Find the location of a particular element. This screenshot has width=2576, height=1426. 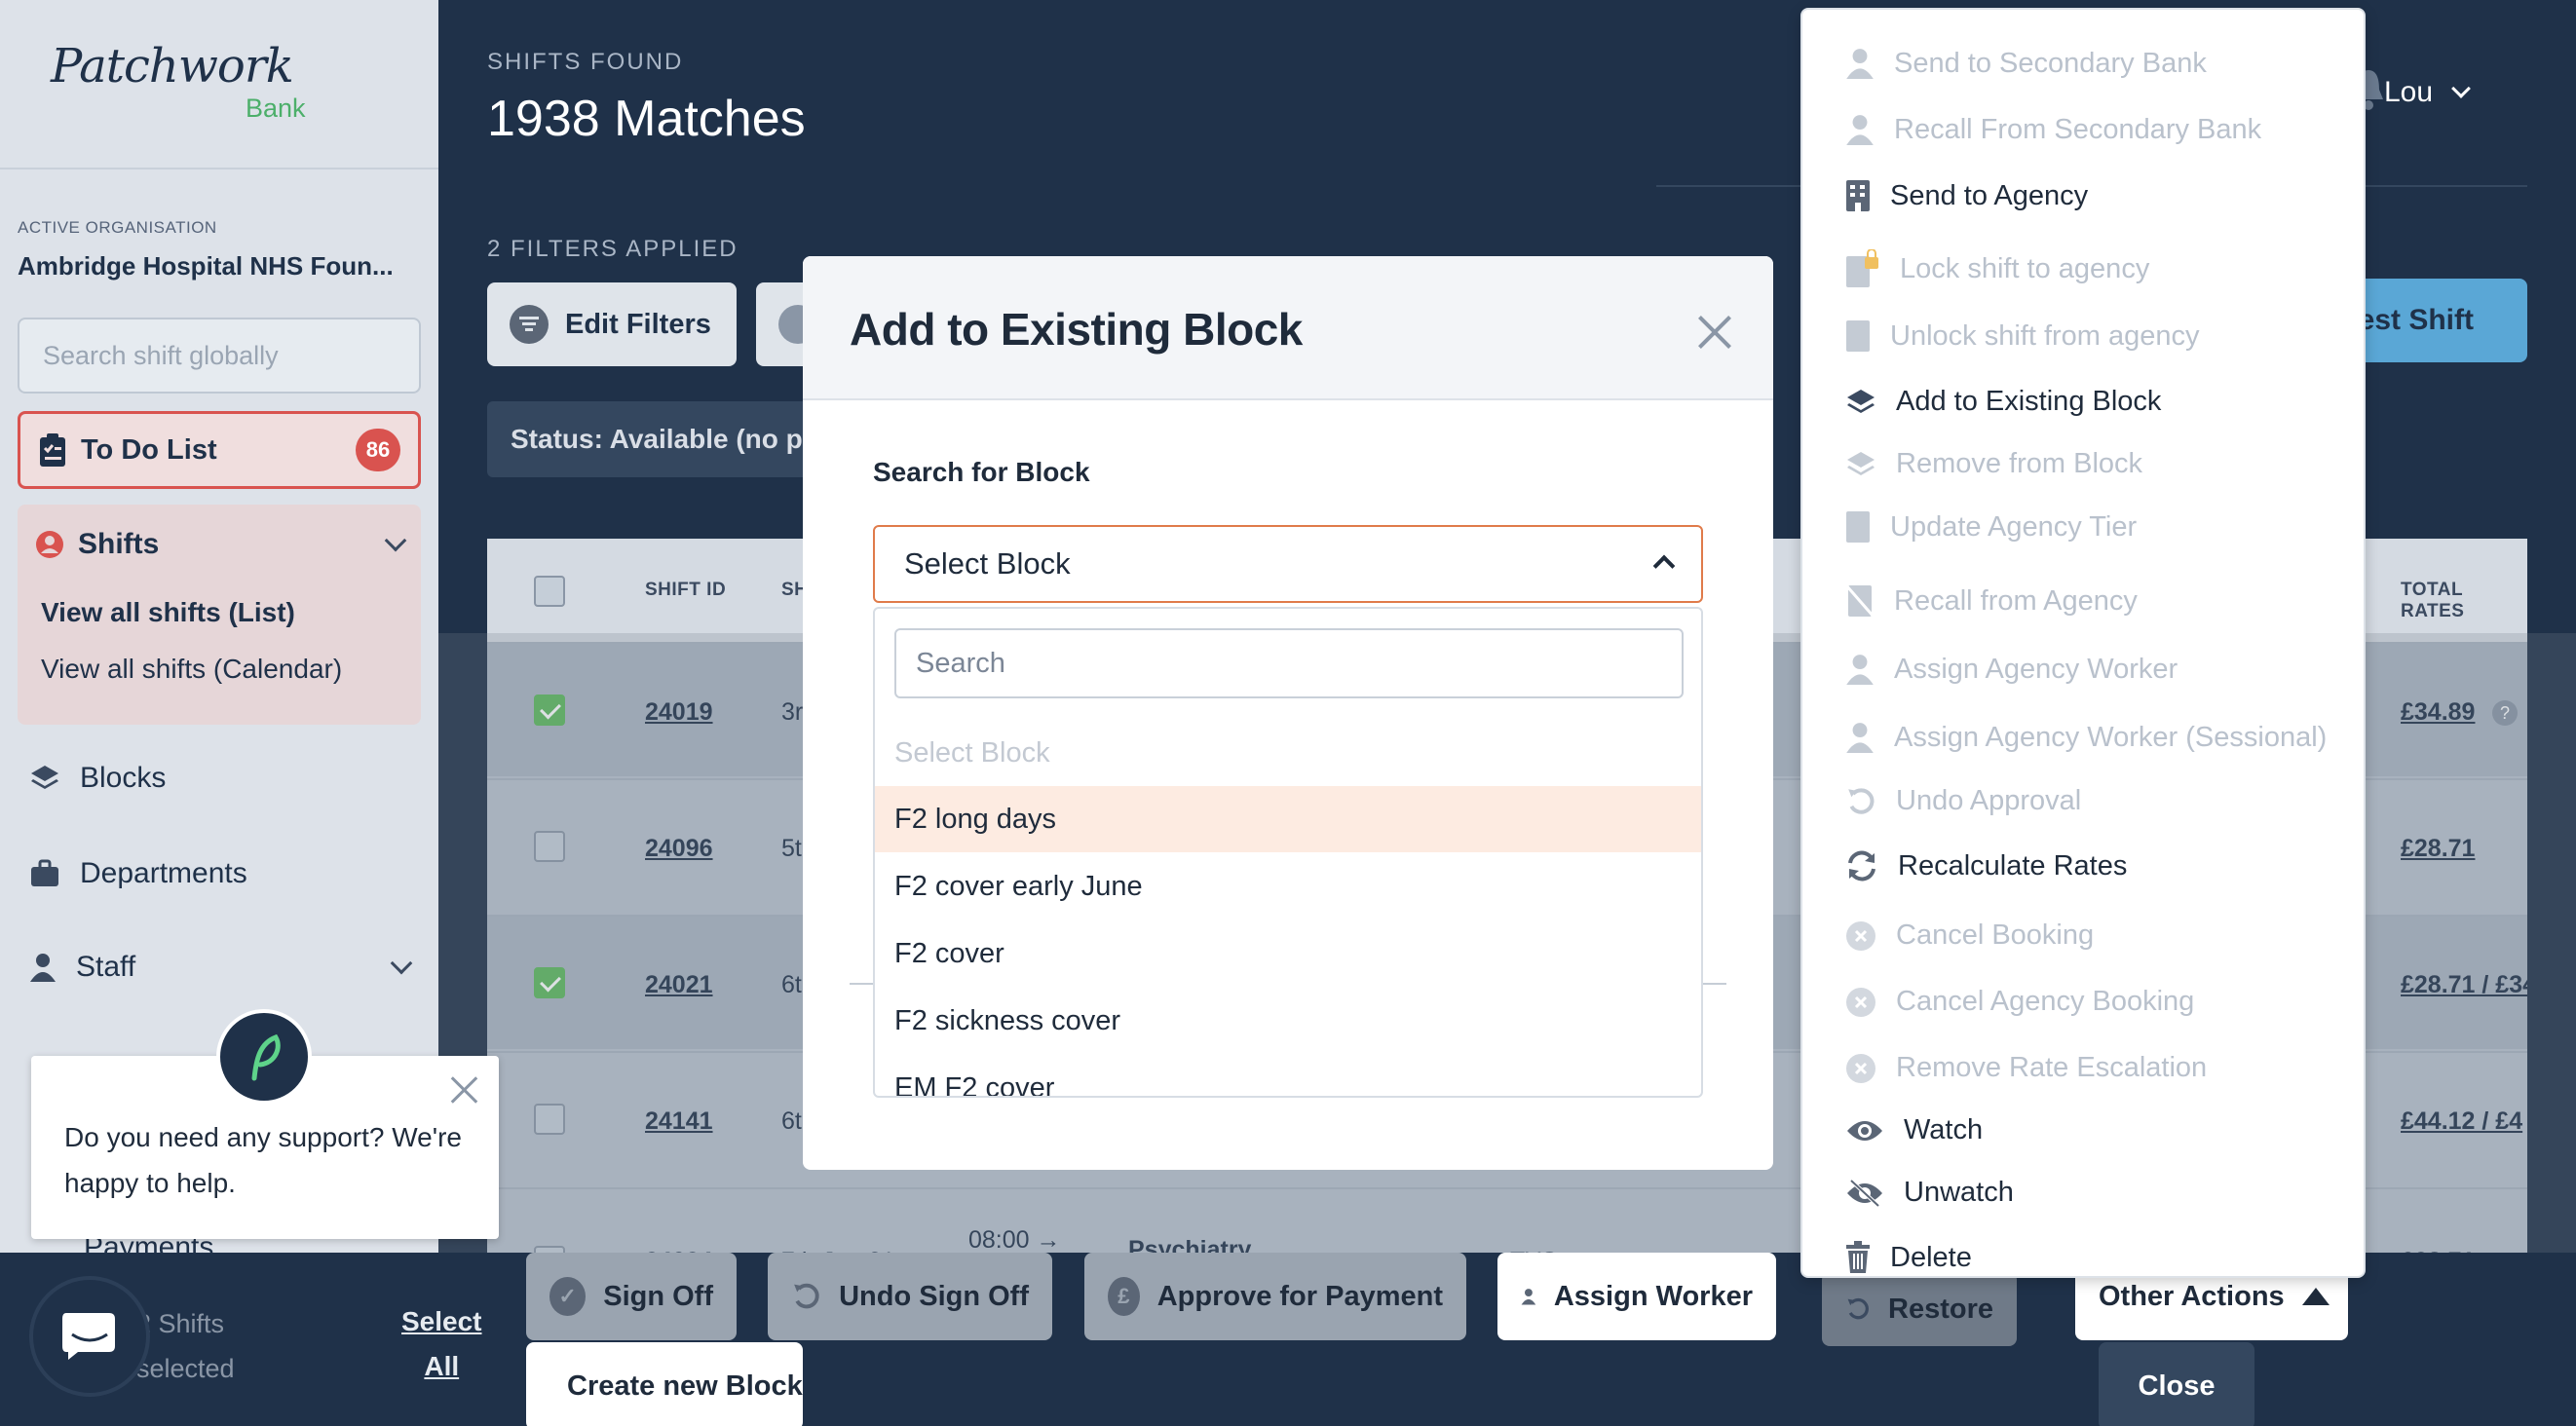

menu-item-label: Recall from Agency is located at coordinates (2016, 600).